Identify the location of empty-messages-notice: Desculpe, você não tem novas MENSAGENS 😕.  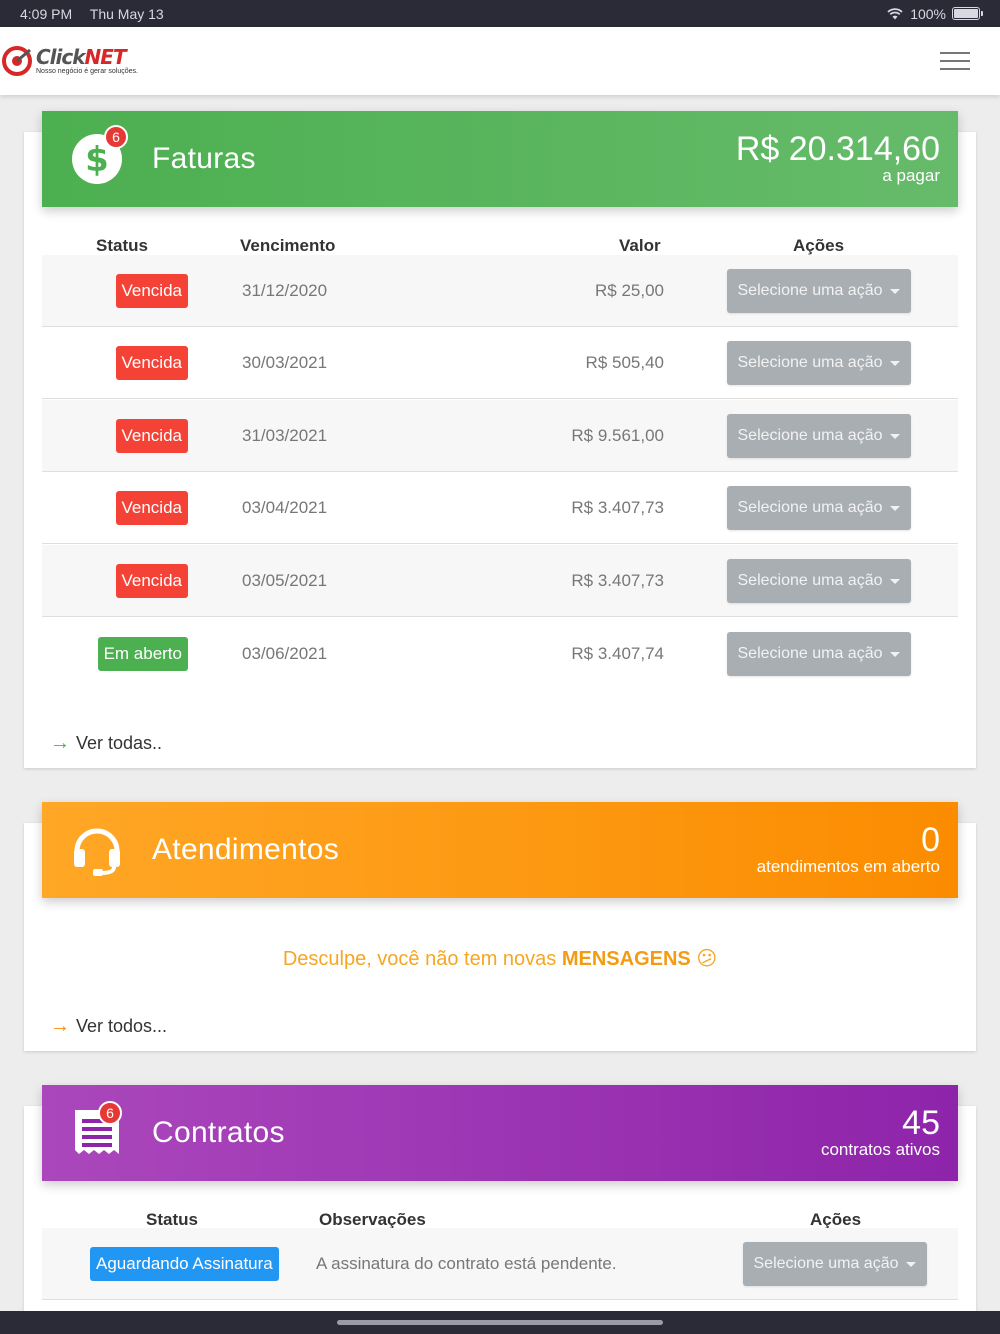
(500, 958).